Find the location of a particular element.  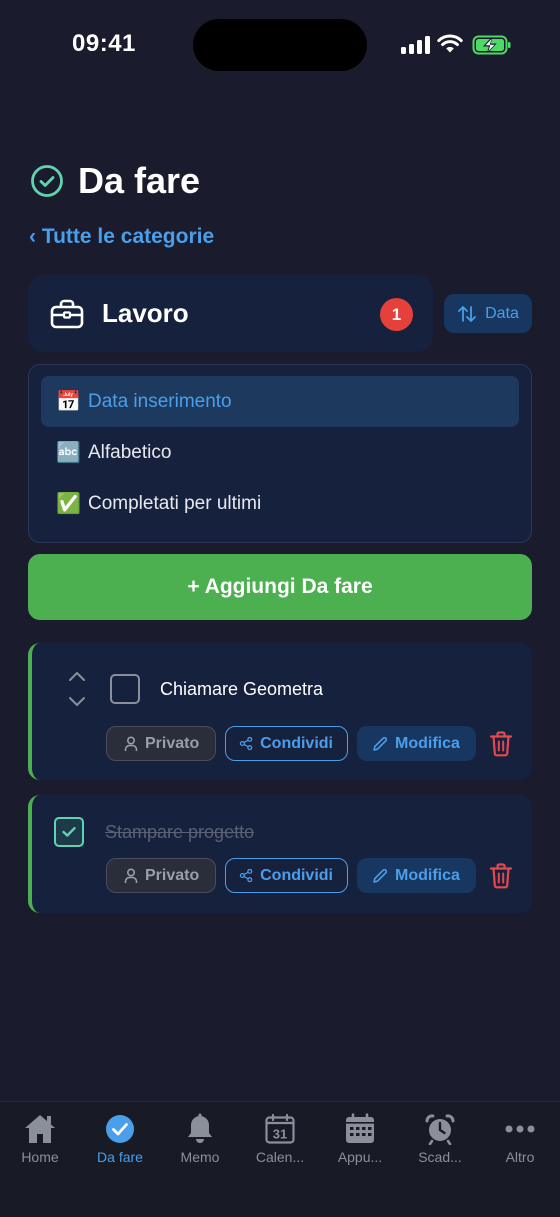

dynamic-island is located at coordinates (280, 45).